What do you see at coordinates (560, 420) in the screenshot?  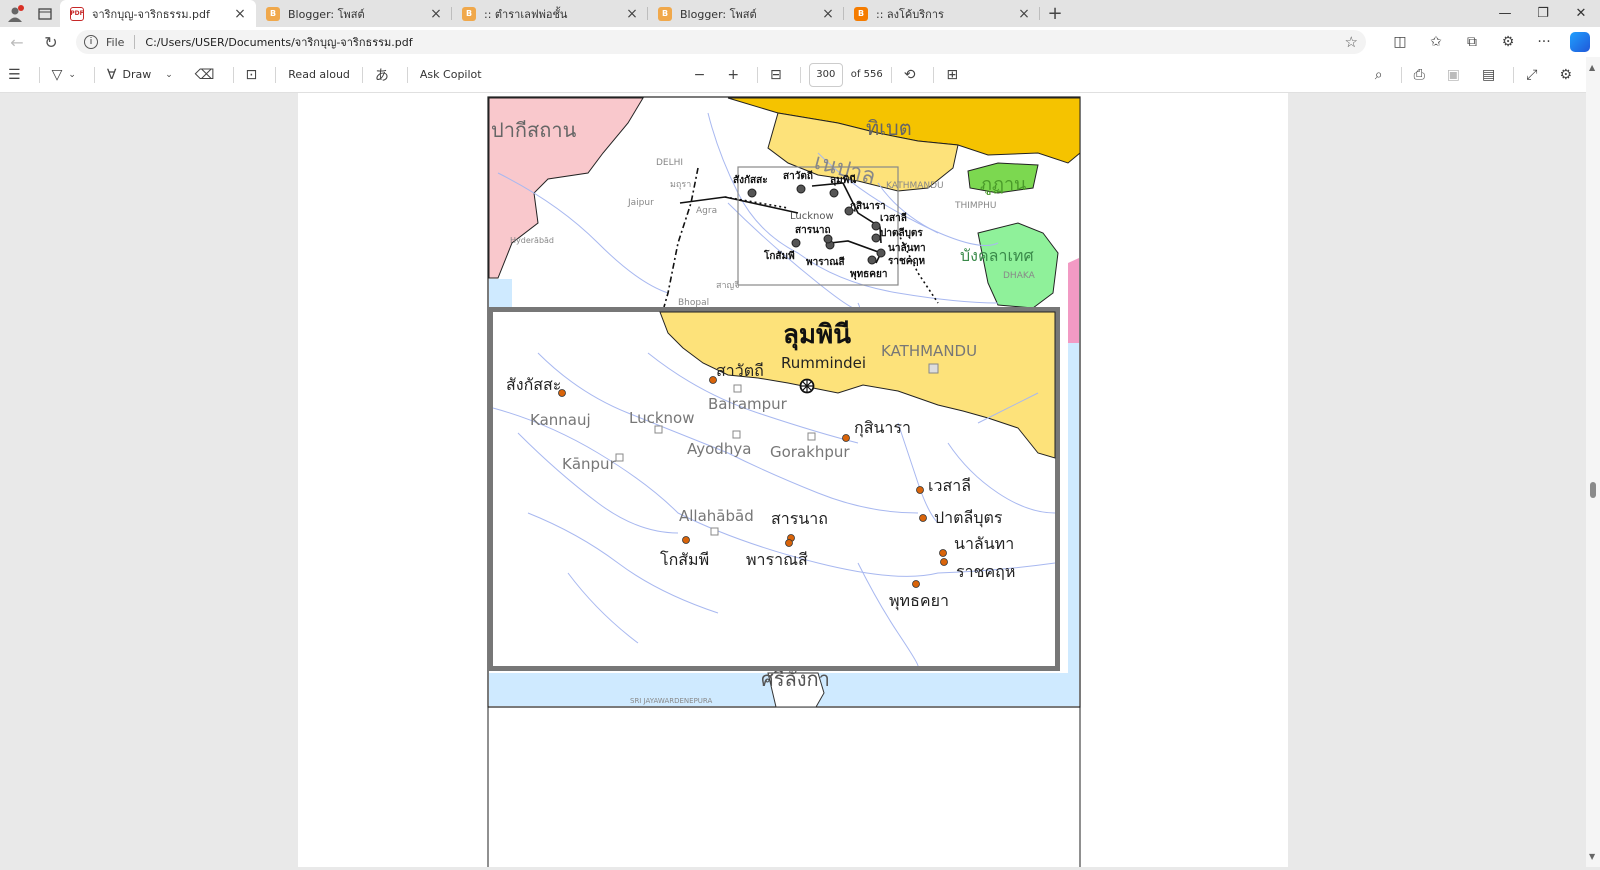 I see `svg-text: Kannauj` at bounding box center [560, 420].